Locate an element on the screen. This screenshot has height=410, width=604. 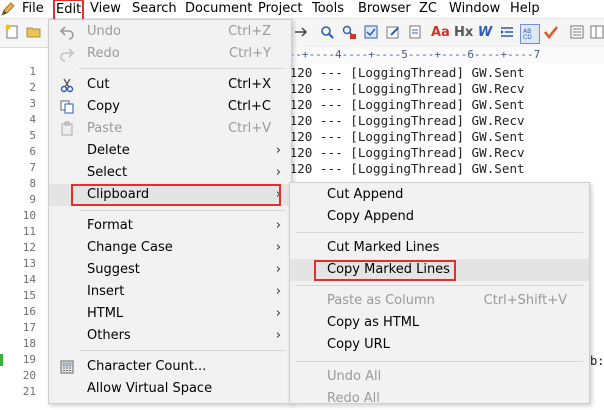
panel-icon is located at coordinates (596, 33).